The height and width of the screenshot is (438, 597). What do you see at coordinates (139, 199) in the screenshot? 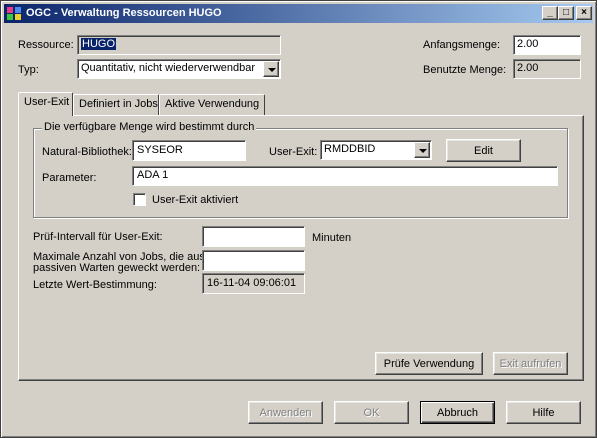
I see `exit-activated-checkbox` at bounding box center [139, 199].